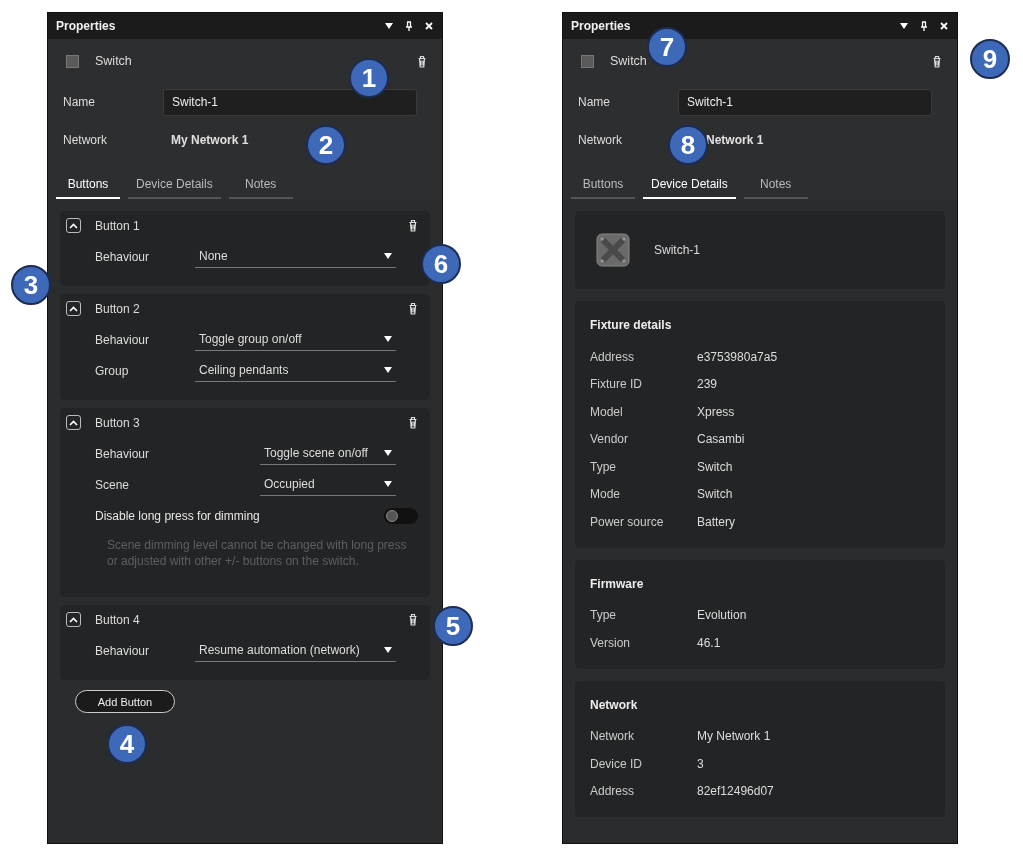 The image size is (1023, 860). Describe the element at coordinates (118, 422) in the screenshot. I see `button-title: Button 3` at that location.